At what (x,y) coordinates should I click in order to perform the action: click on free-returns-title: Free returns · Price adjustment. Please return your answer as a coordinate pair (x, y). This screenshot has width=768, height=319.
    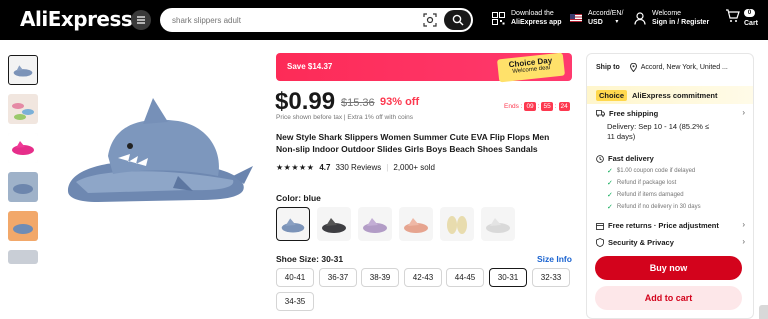
    Looking at the image, I should click on (657, 225).